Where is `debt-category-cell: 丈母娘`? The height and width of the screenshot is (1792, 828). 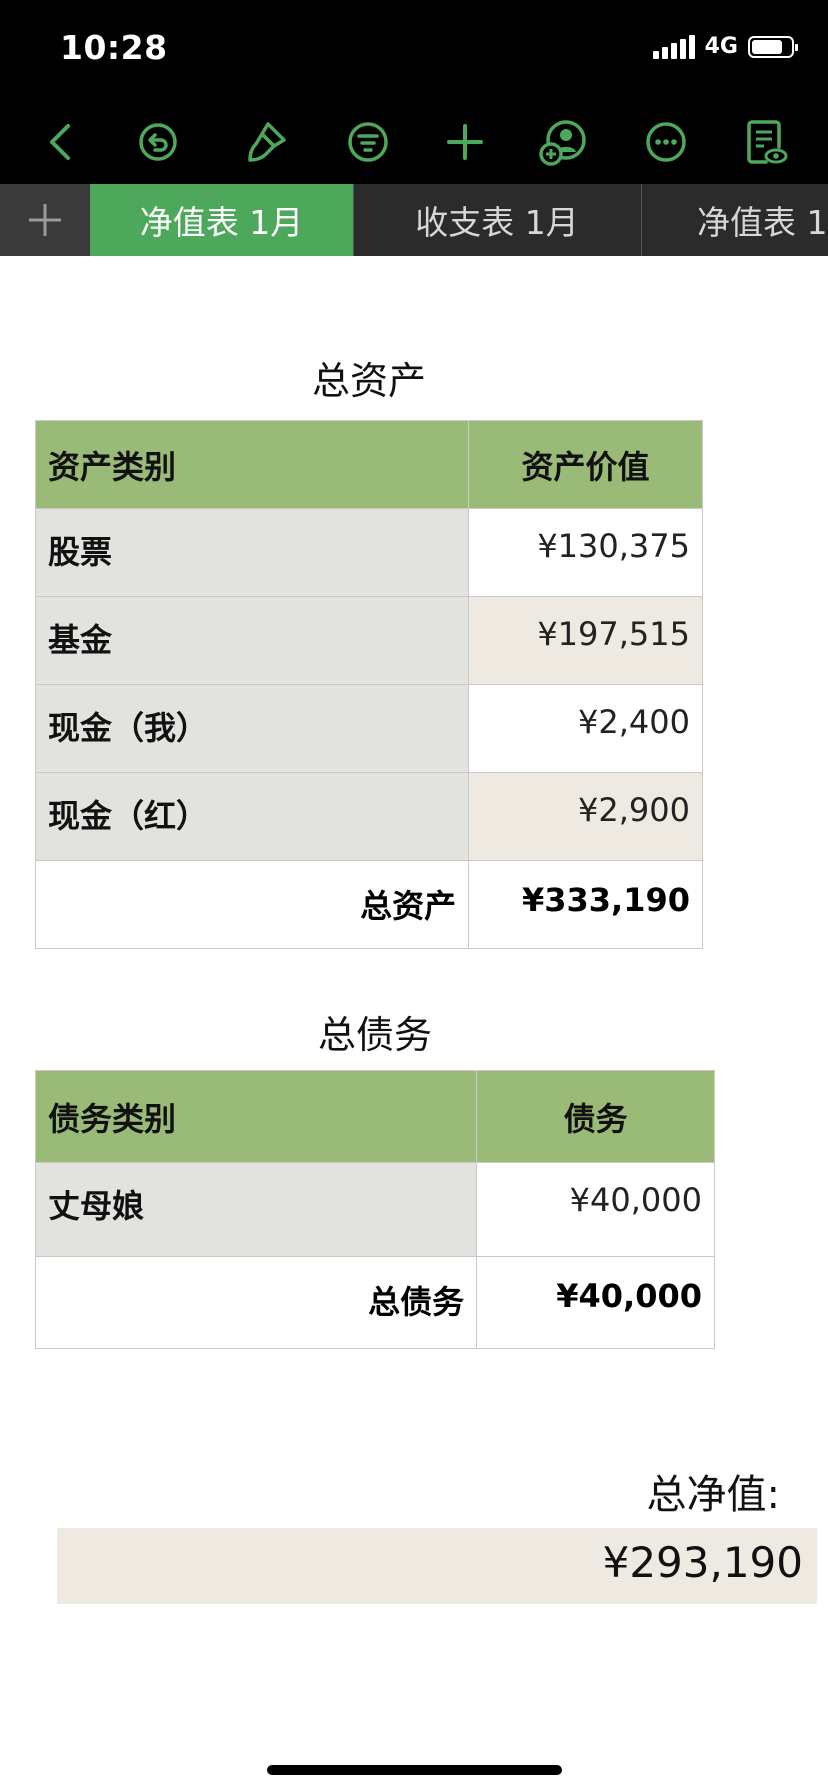 debt-category-cell: 丈母娘 is located at coordinates (256, 1209).